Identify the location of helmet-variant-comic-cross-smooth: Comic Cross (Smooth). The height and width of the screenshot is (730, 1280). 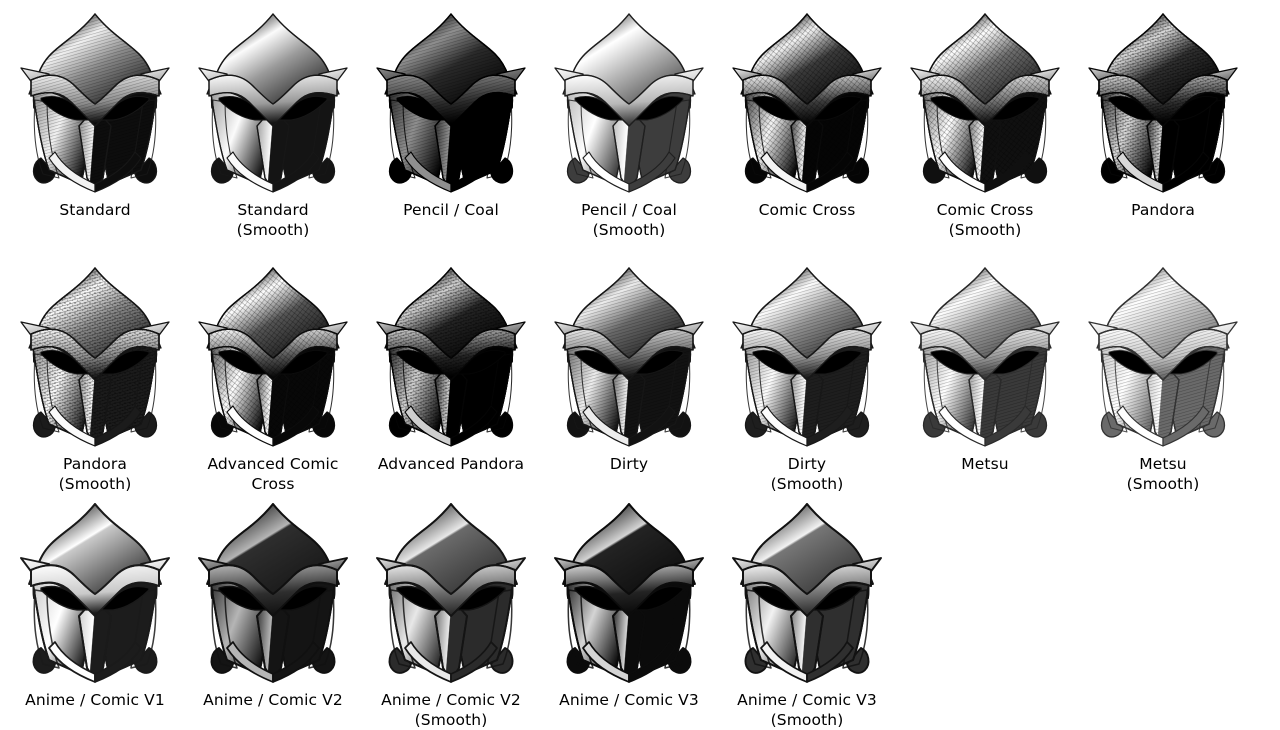
(985, 124).